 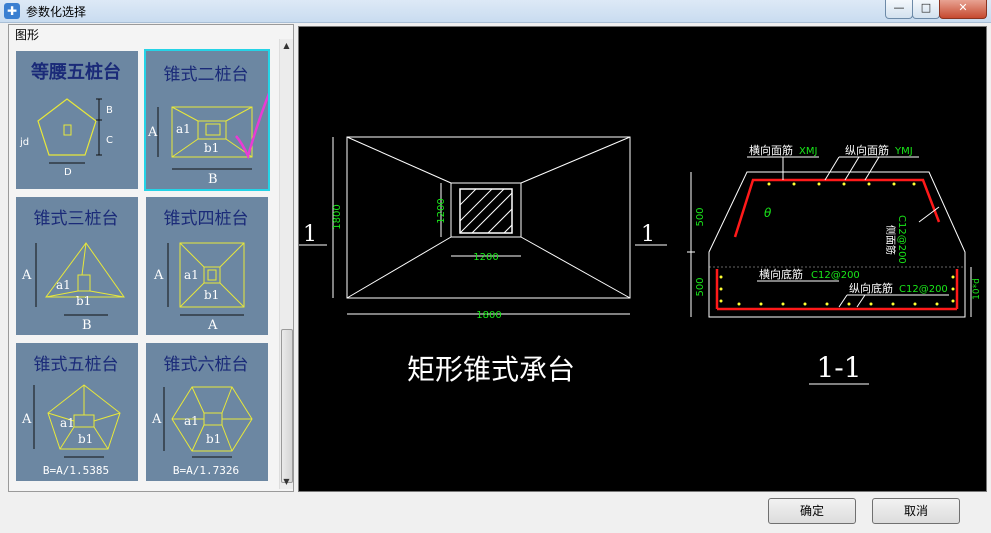 I want to click on value-top-longitudinal: YMJ, so click(x=903, y=151).